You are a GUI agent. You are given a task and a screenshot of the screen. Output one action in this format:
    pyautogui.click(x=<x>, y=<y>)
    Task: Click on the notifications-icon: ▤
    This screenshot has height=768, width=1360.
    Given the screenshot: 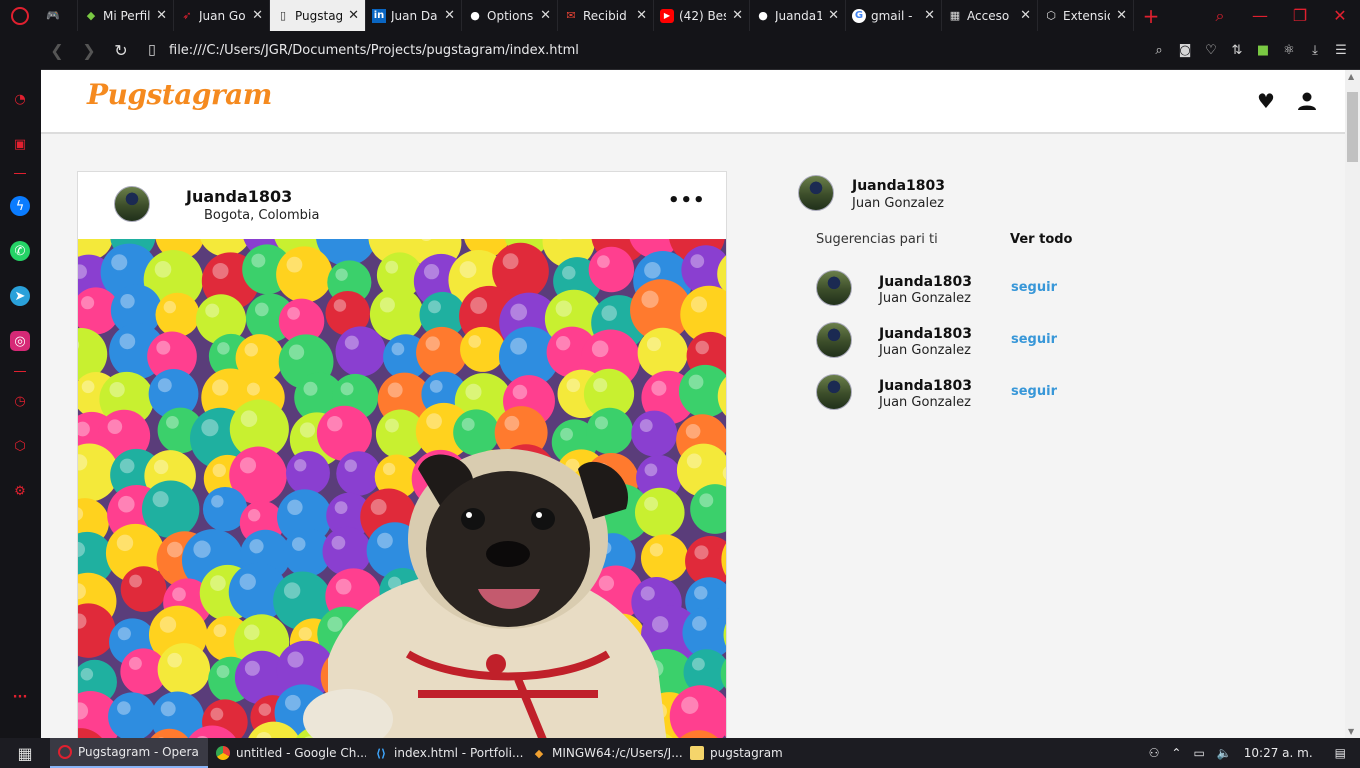 What is the action you would take?
    pyautogui.click(x=1340, y=753)
    